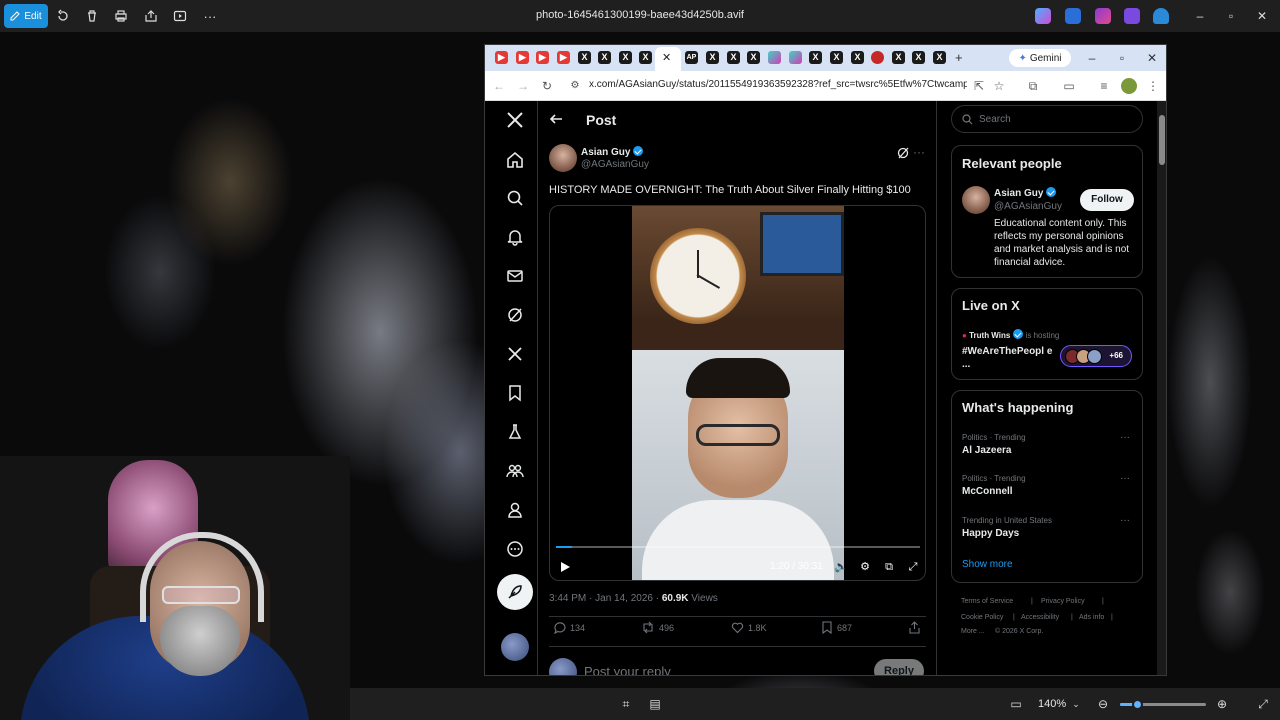 The height and width of the screenshot is (720, 1280). Describe the element at coordinates (976, 200) in the screenshot. I see `relevant-person-avatar` at that location.